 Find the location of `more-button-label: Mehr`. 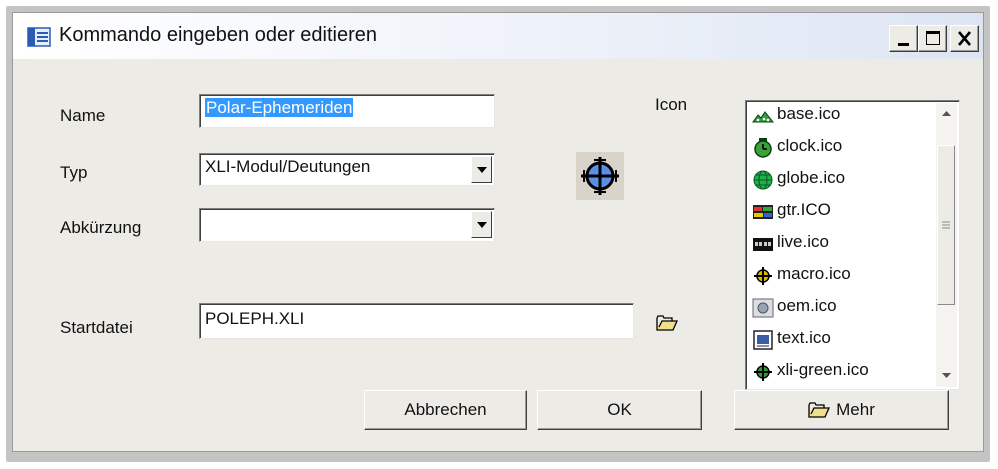

more-button-label: Mehr is located at coordinates (855, 409).